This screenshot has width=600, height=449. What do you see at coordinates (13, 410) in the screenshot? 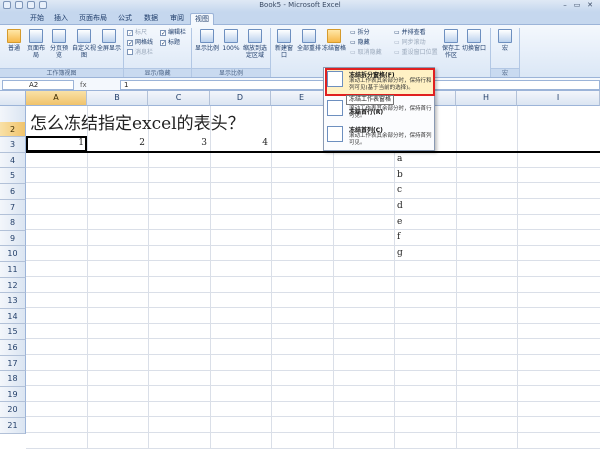
I see `row-header-20: 20` at bounding box center [13, 410].